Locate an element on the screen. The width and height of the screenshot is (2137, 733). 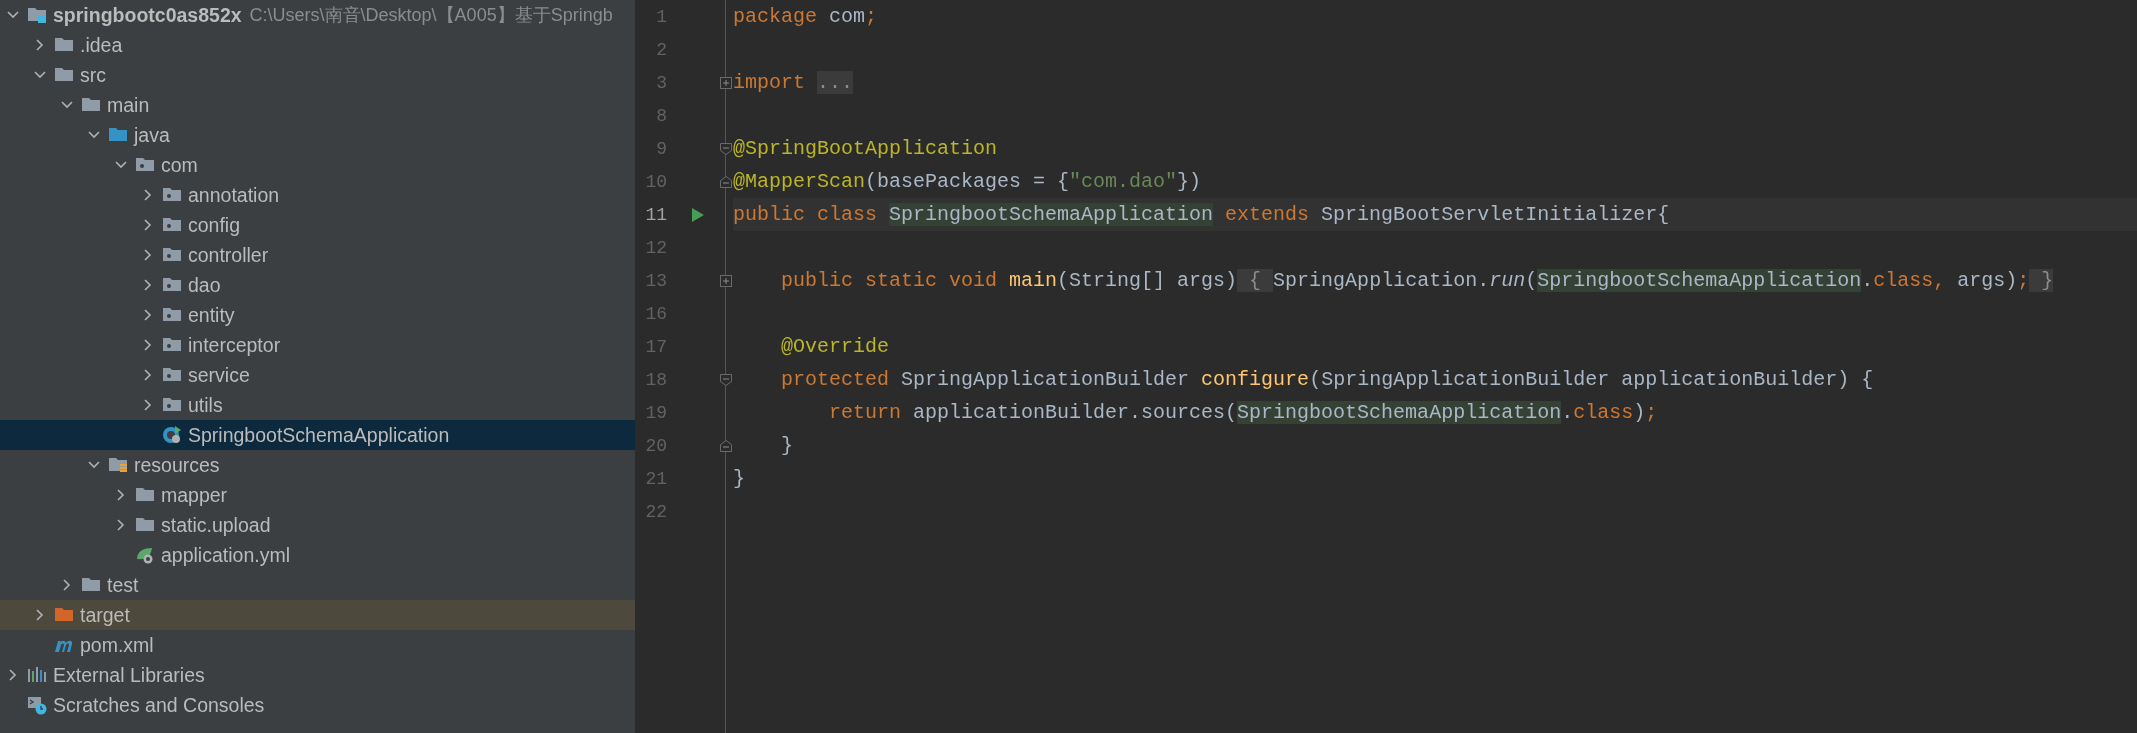
line-number: 11 is located at coordinates (655, 214).